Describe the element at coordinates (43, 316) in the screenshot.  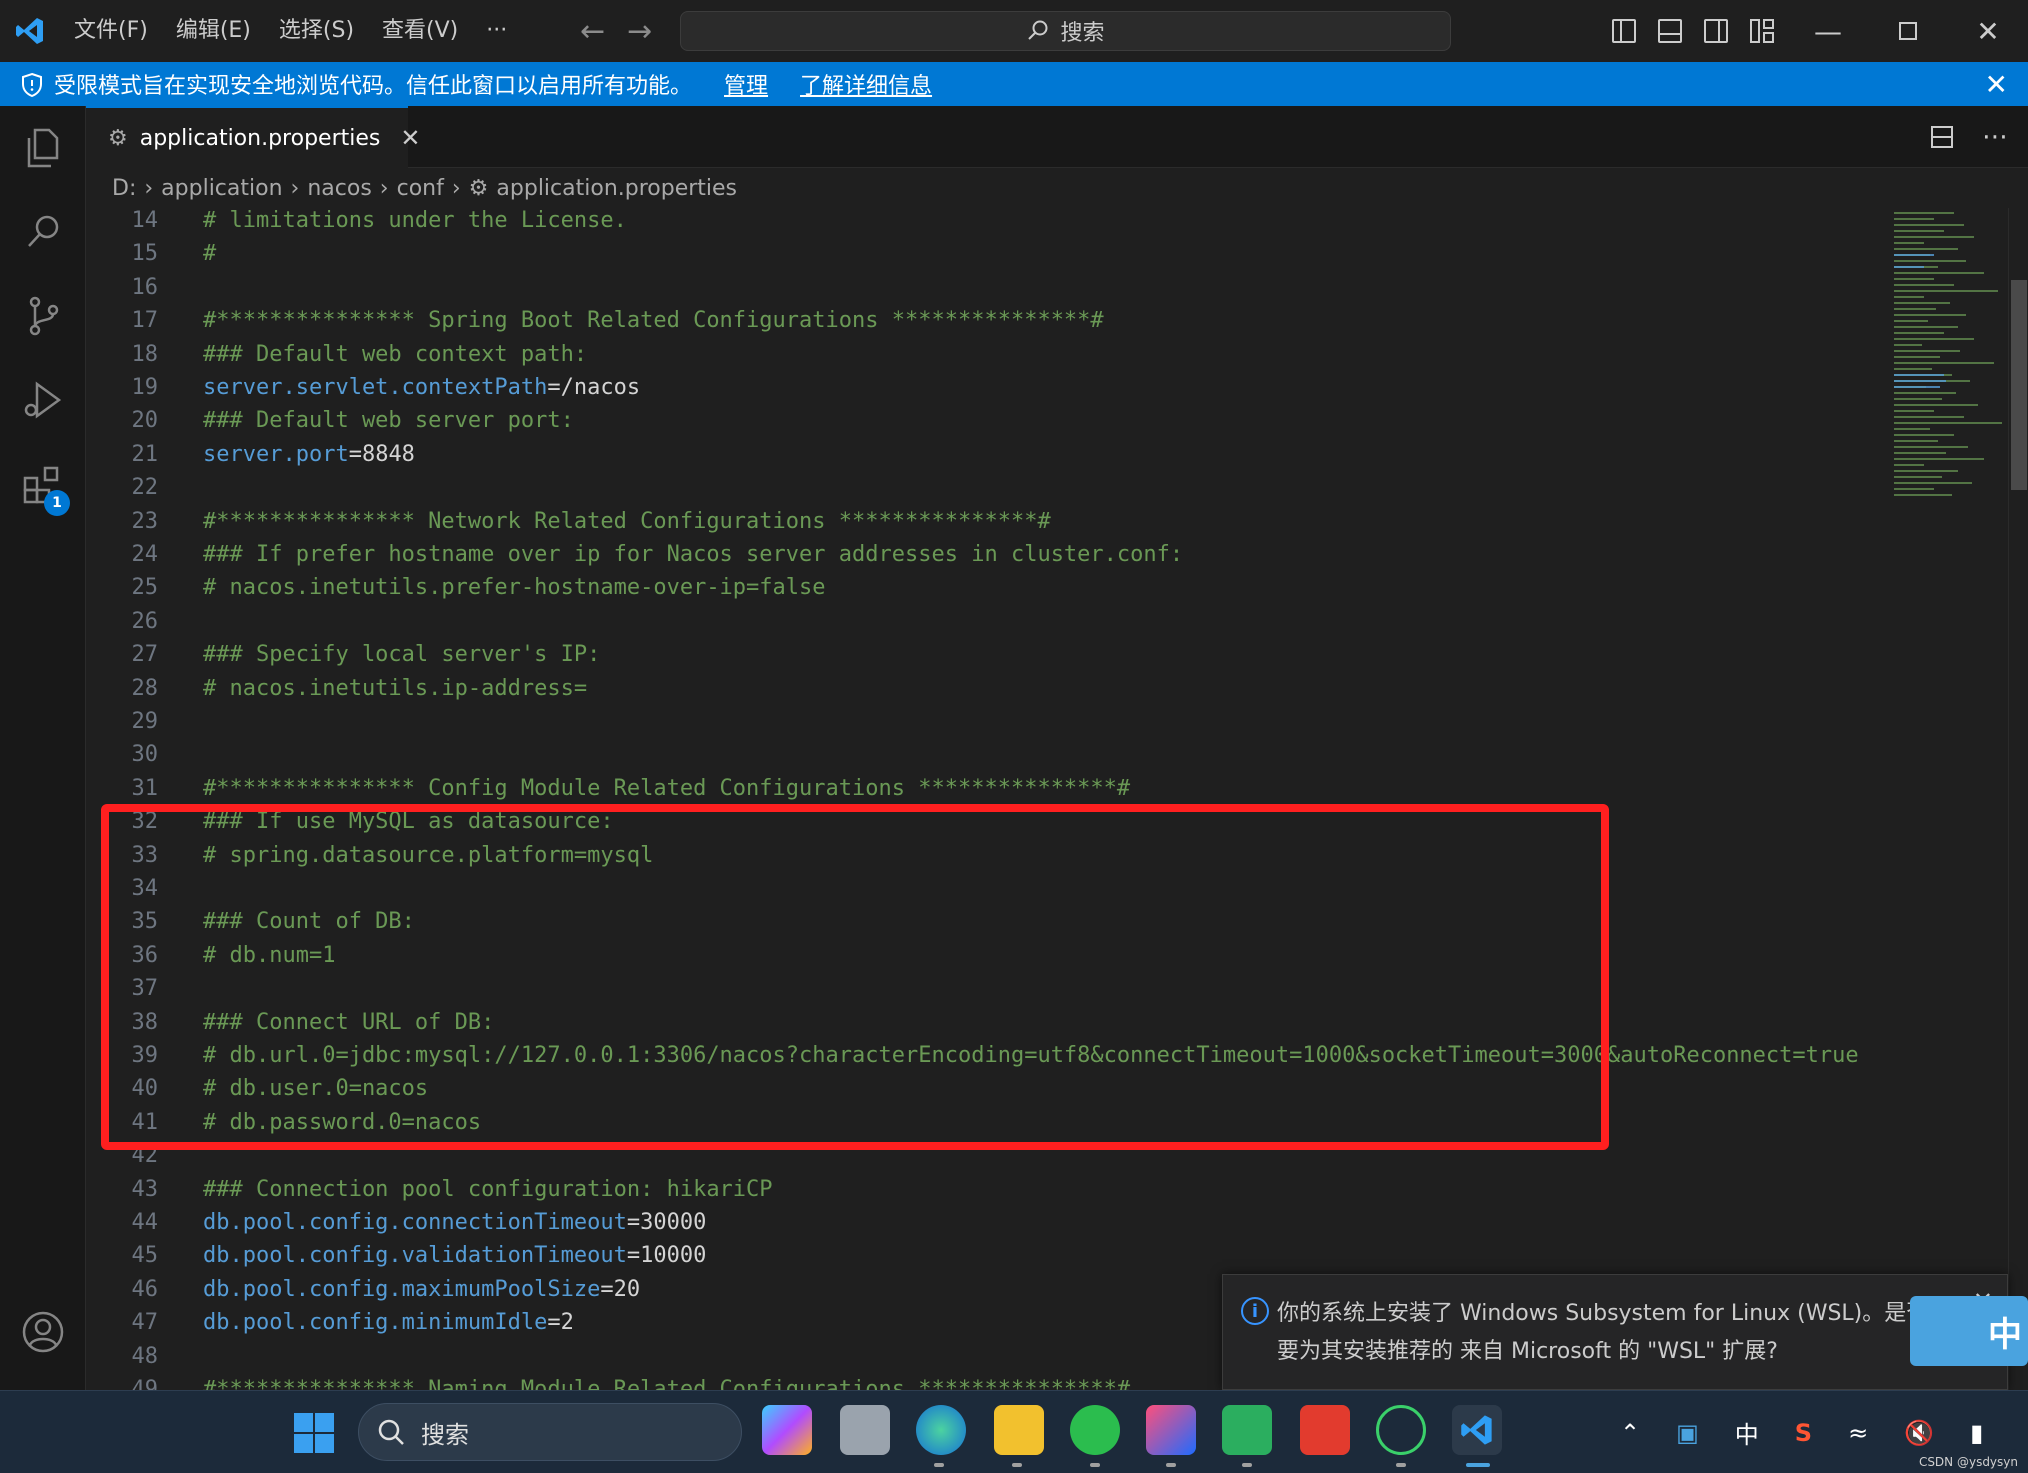
I see `source-control-icon` at that location.